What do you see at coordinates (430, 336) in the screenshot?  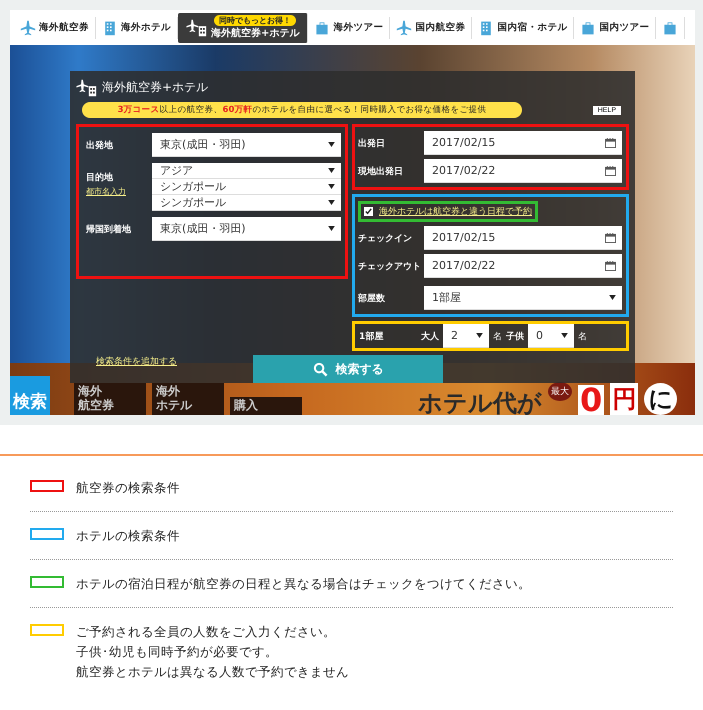 I see `field-label: 大人` at bounding box center [430, 336].